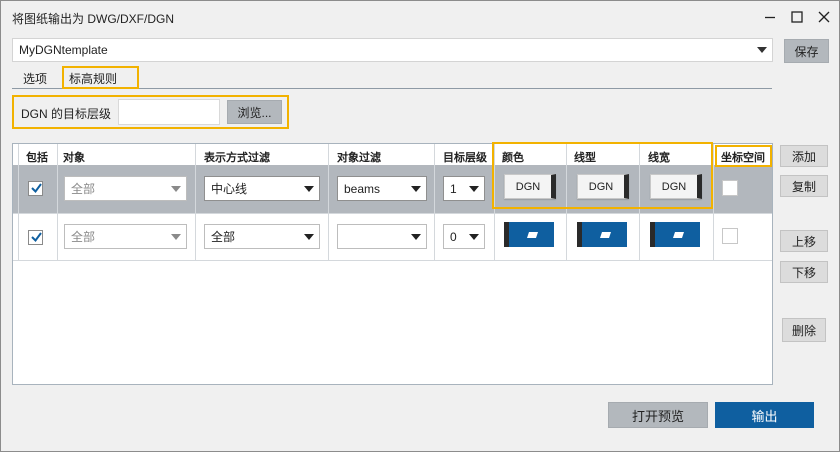  I want to click on move-down-button: 下移, so click(804, 272).